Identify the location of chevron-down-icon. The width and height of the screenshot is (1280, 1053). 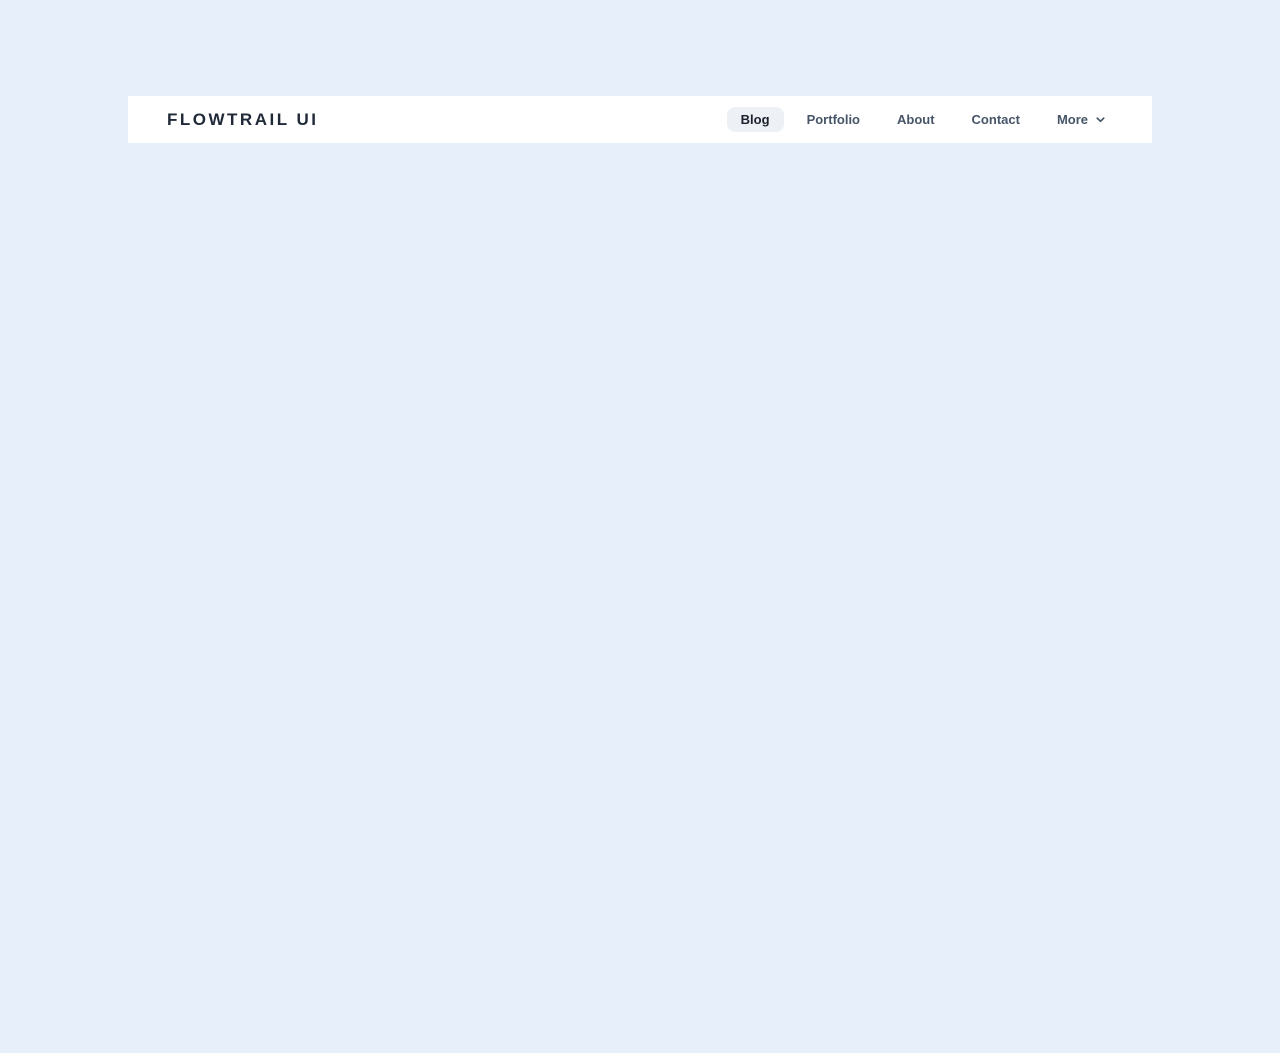
(1100, 119).